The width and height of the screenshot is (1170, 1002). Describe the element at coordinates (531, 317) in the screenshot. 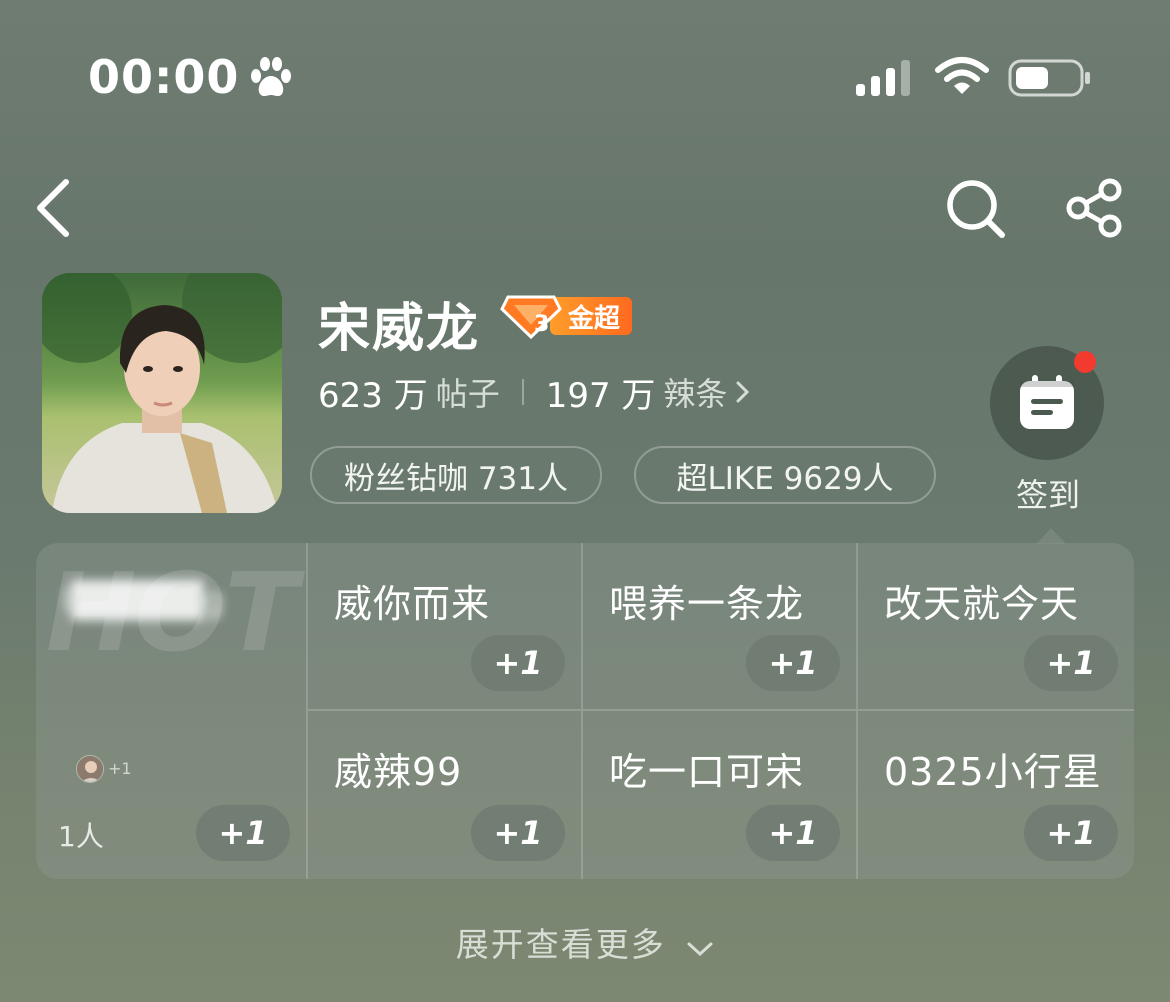

I see `diamond-icon: 3` at that location.